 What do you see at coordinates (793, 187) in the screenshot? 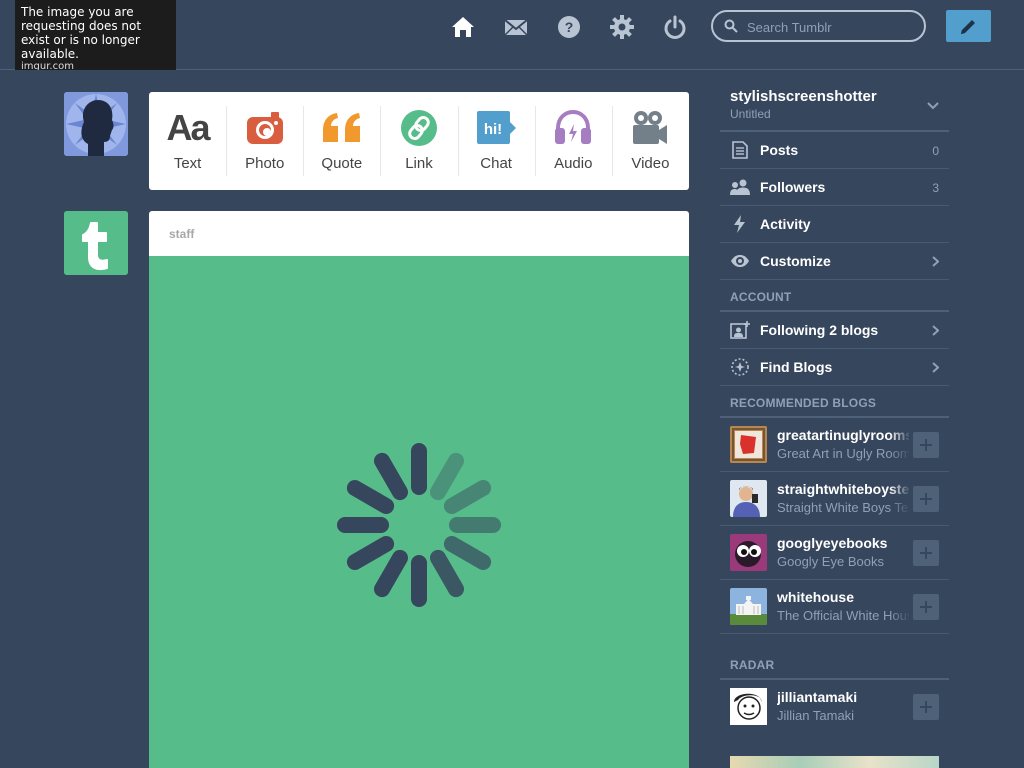
I see `sidebar-item-label: Followers` at bounding box center [793, 187].